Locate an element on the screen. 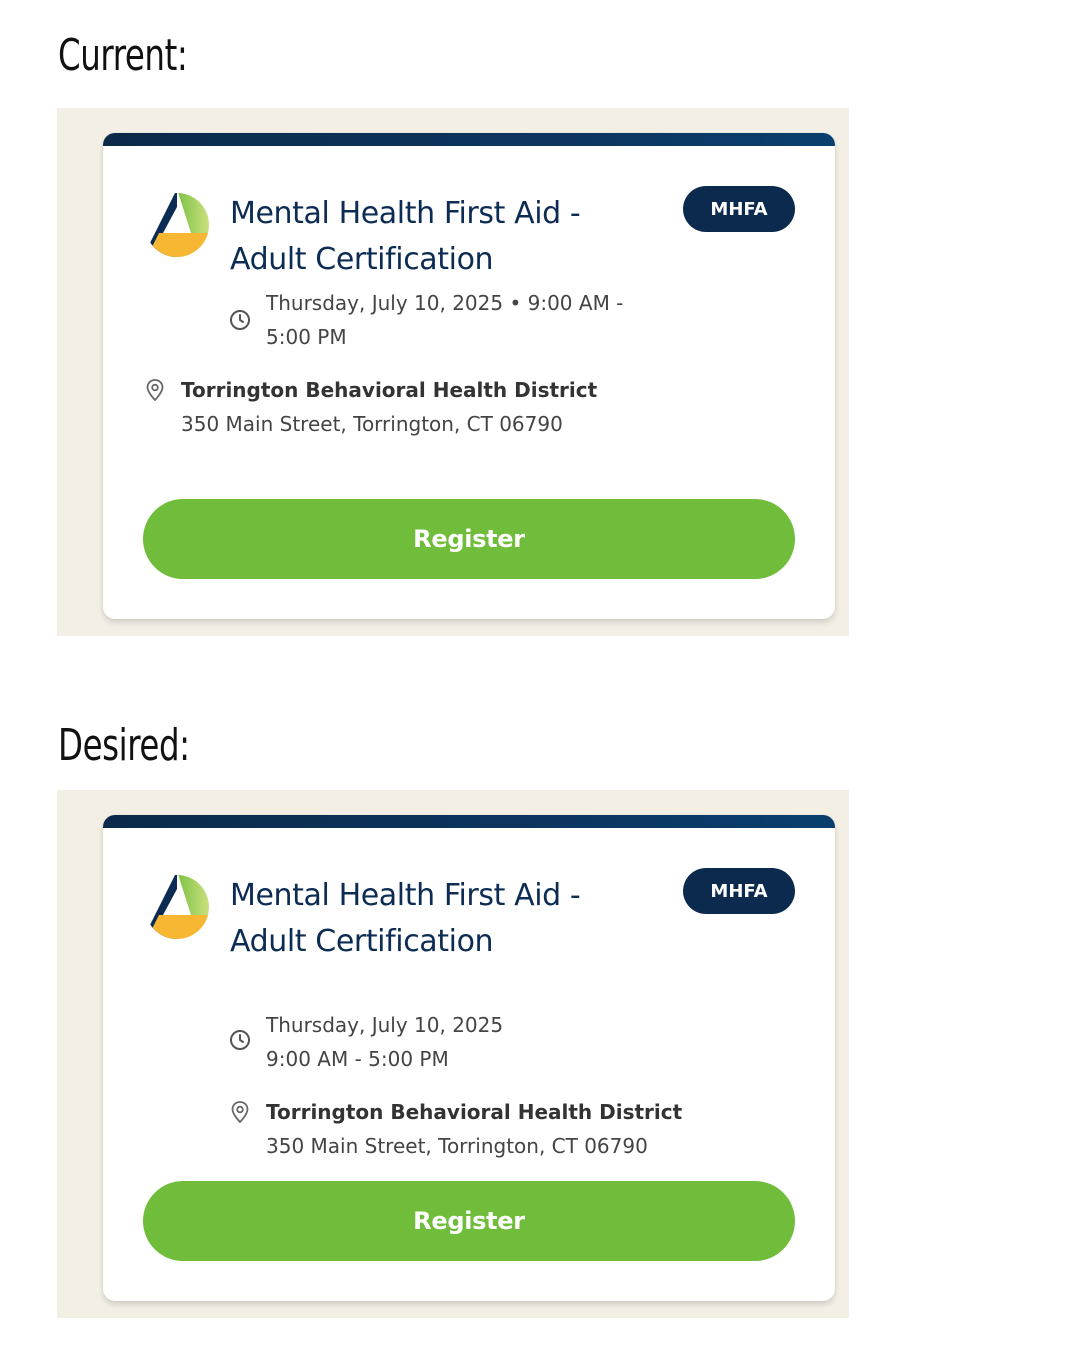 Image resolution: width=1080 pixels, height=1350 pixels. event-time: 9:00 AM - 5:00 PM is located at coordinates (357, 1059).